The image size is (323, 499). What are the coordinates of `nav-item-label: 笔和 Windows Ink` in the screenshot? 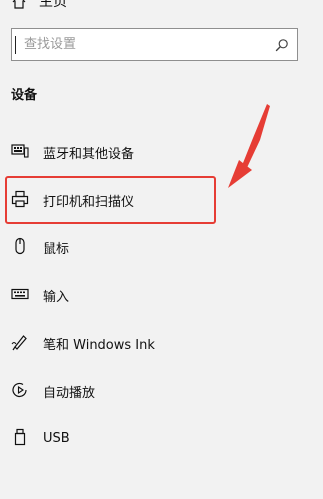 It's located at (99, 345).